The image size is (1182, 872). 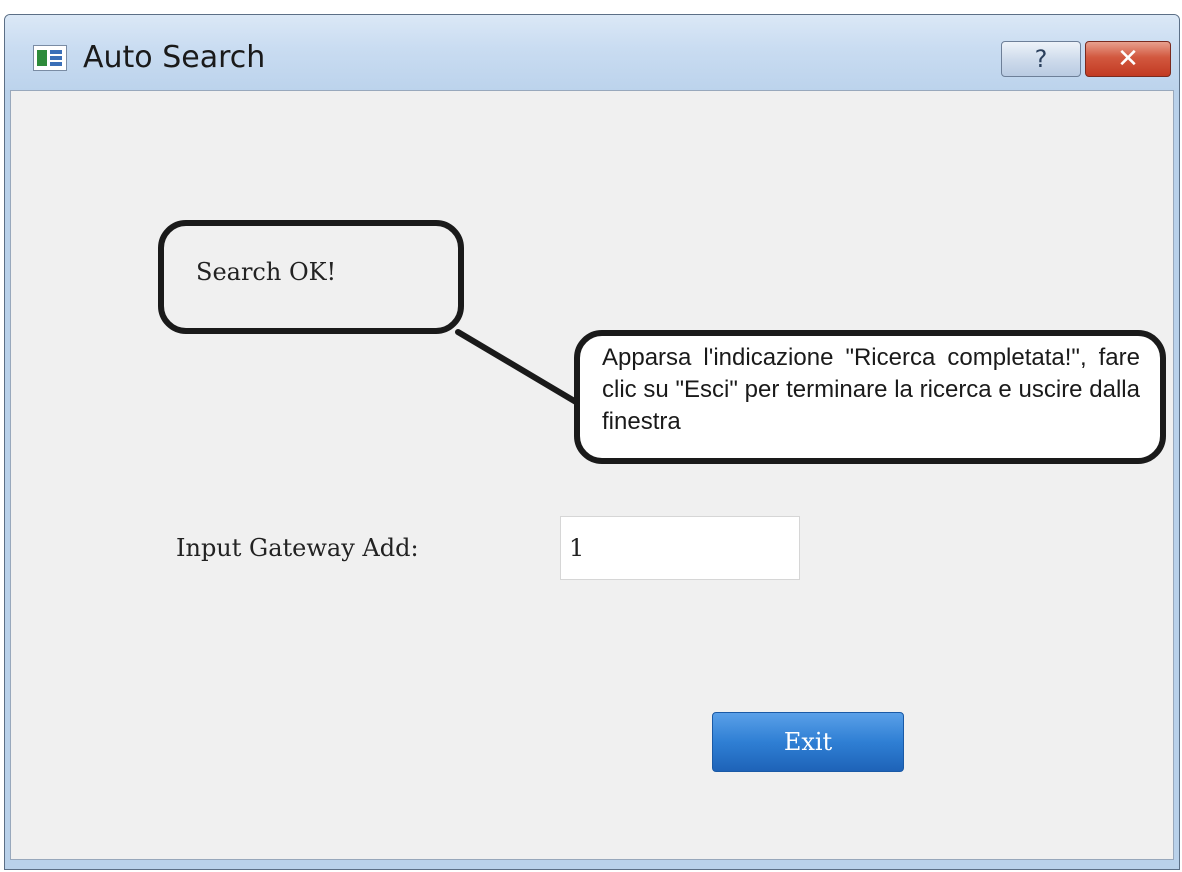 I want to click on gateway-address-label: Input Gateway Add:, so click(x=297, y=548).